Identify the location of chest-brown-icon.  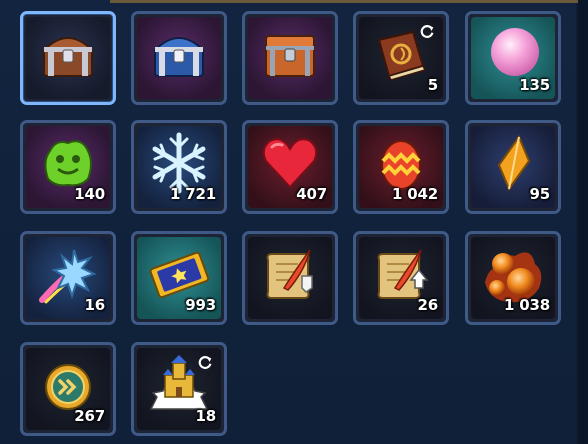
(68, 57).